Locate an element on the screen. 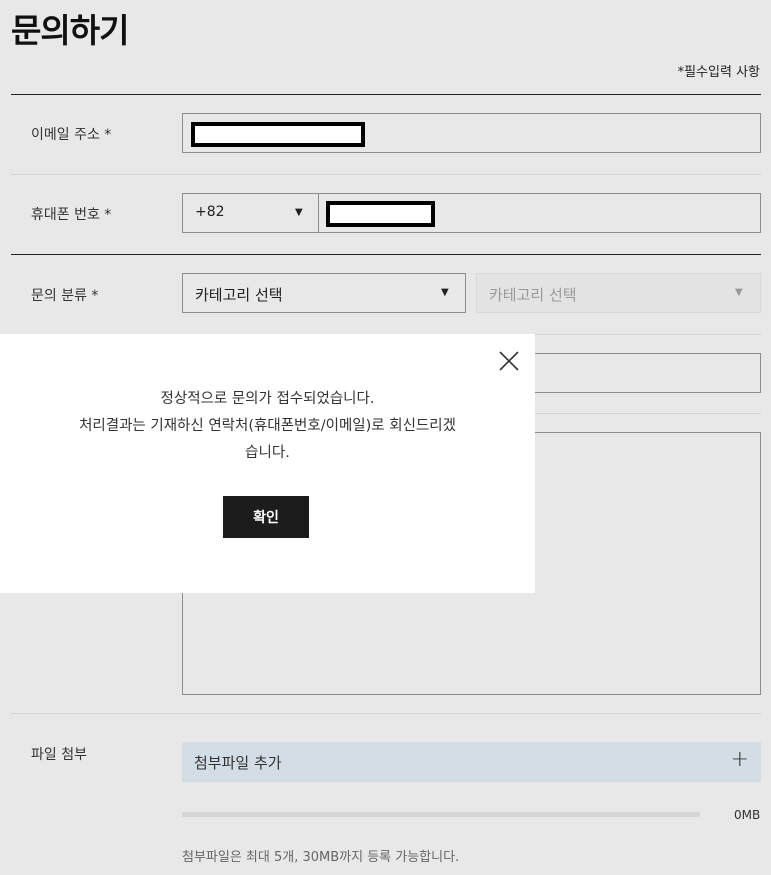  page-title: 문의하기 is located at coordinates (70, 30).